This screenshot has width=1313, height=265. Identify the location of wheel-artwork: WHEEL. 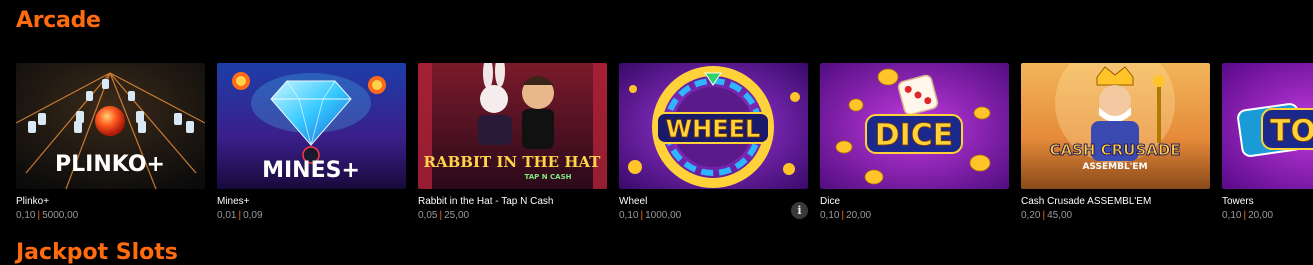
(713, 126).